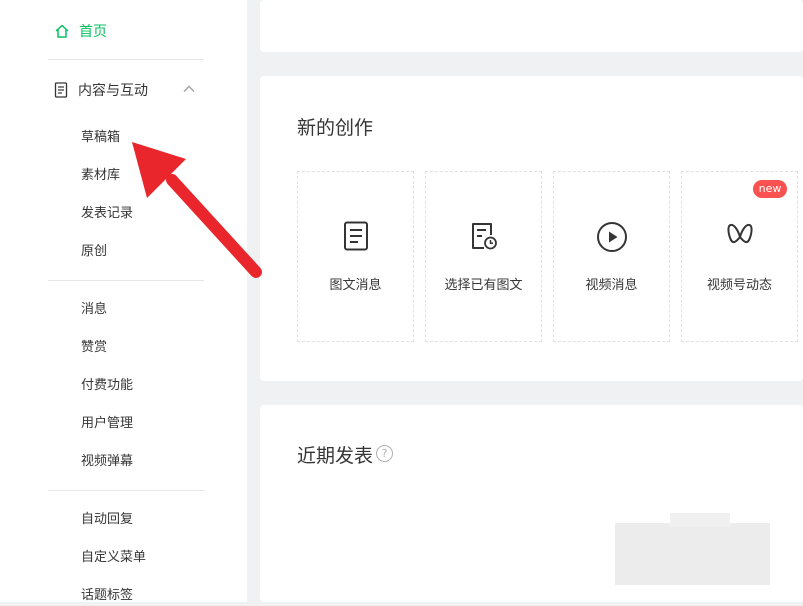  What do you see at coordinates (739, 233) in the screenshot?
I see `channels-icon` at bounding box center [739, 233].